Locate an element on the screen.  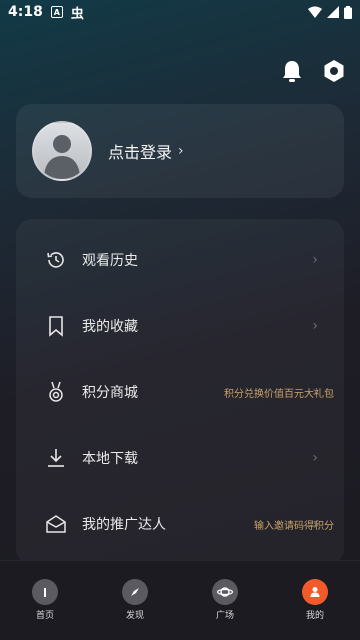
menu-label: 积分商城 is located at coordinates (110, 393).